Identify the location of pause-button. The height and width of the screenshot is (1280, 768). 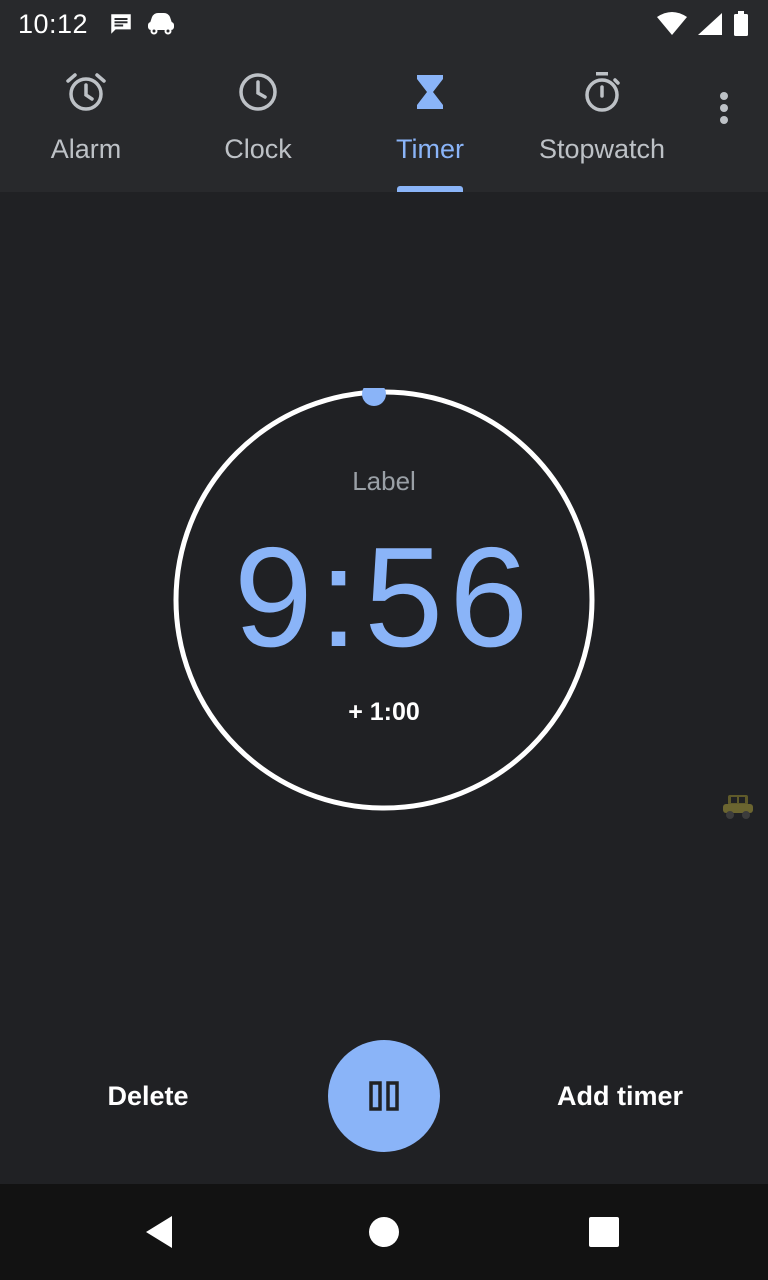
(384, 1096).